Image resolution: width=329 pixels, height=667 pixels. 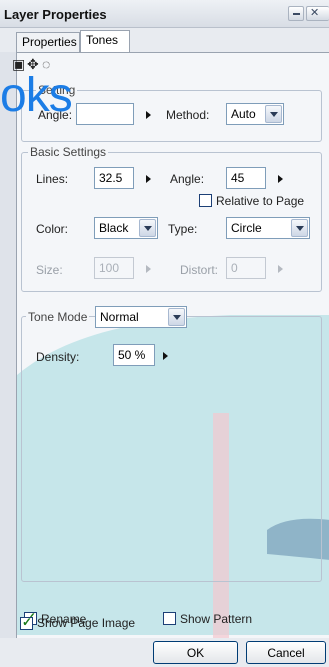 I want to click on color-select-value: Black, so click(x=114, y=228).